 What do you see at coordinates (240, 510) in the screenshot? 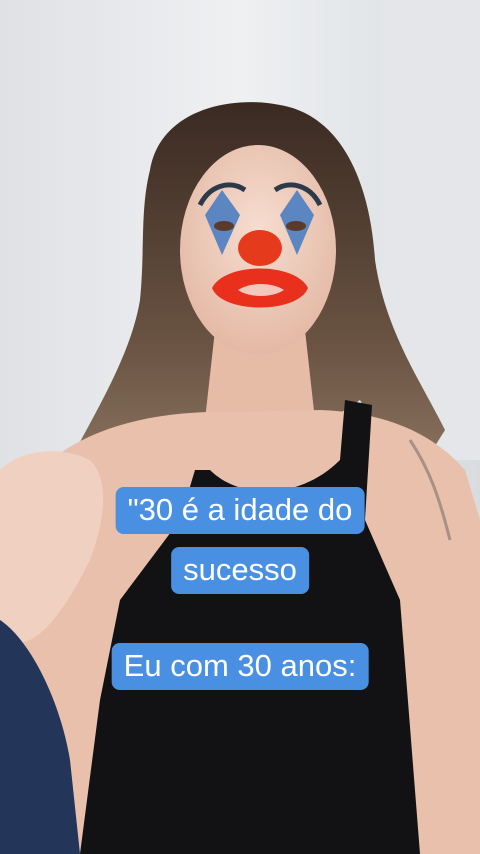
I see `caption-line-1: "30 é a idade do` at bounding box center [240, 510].